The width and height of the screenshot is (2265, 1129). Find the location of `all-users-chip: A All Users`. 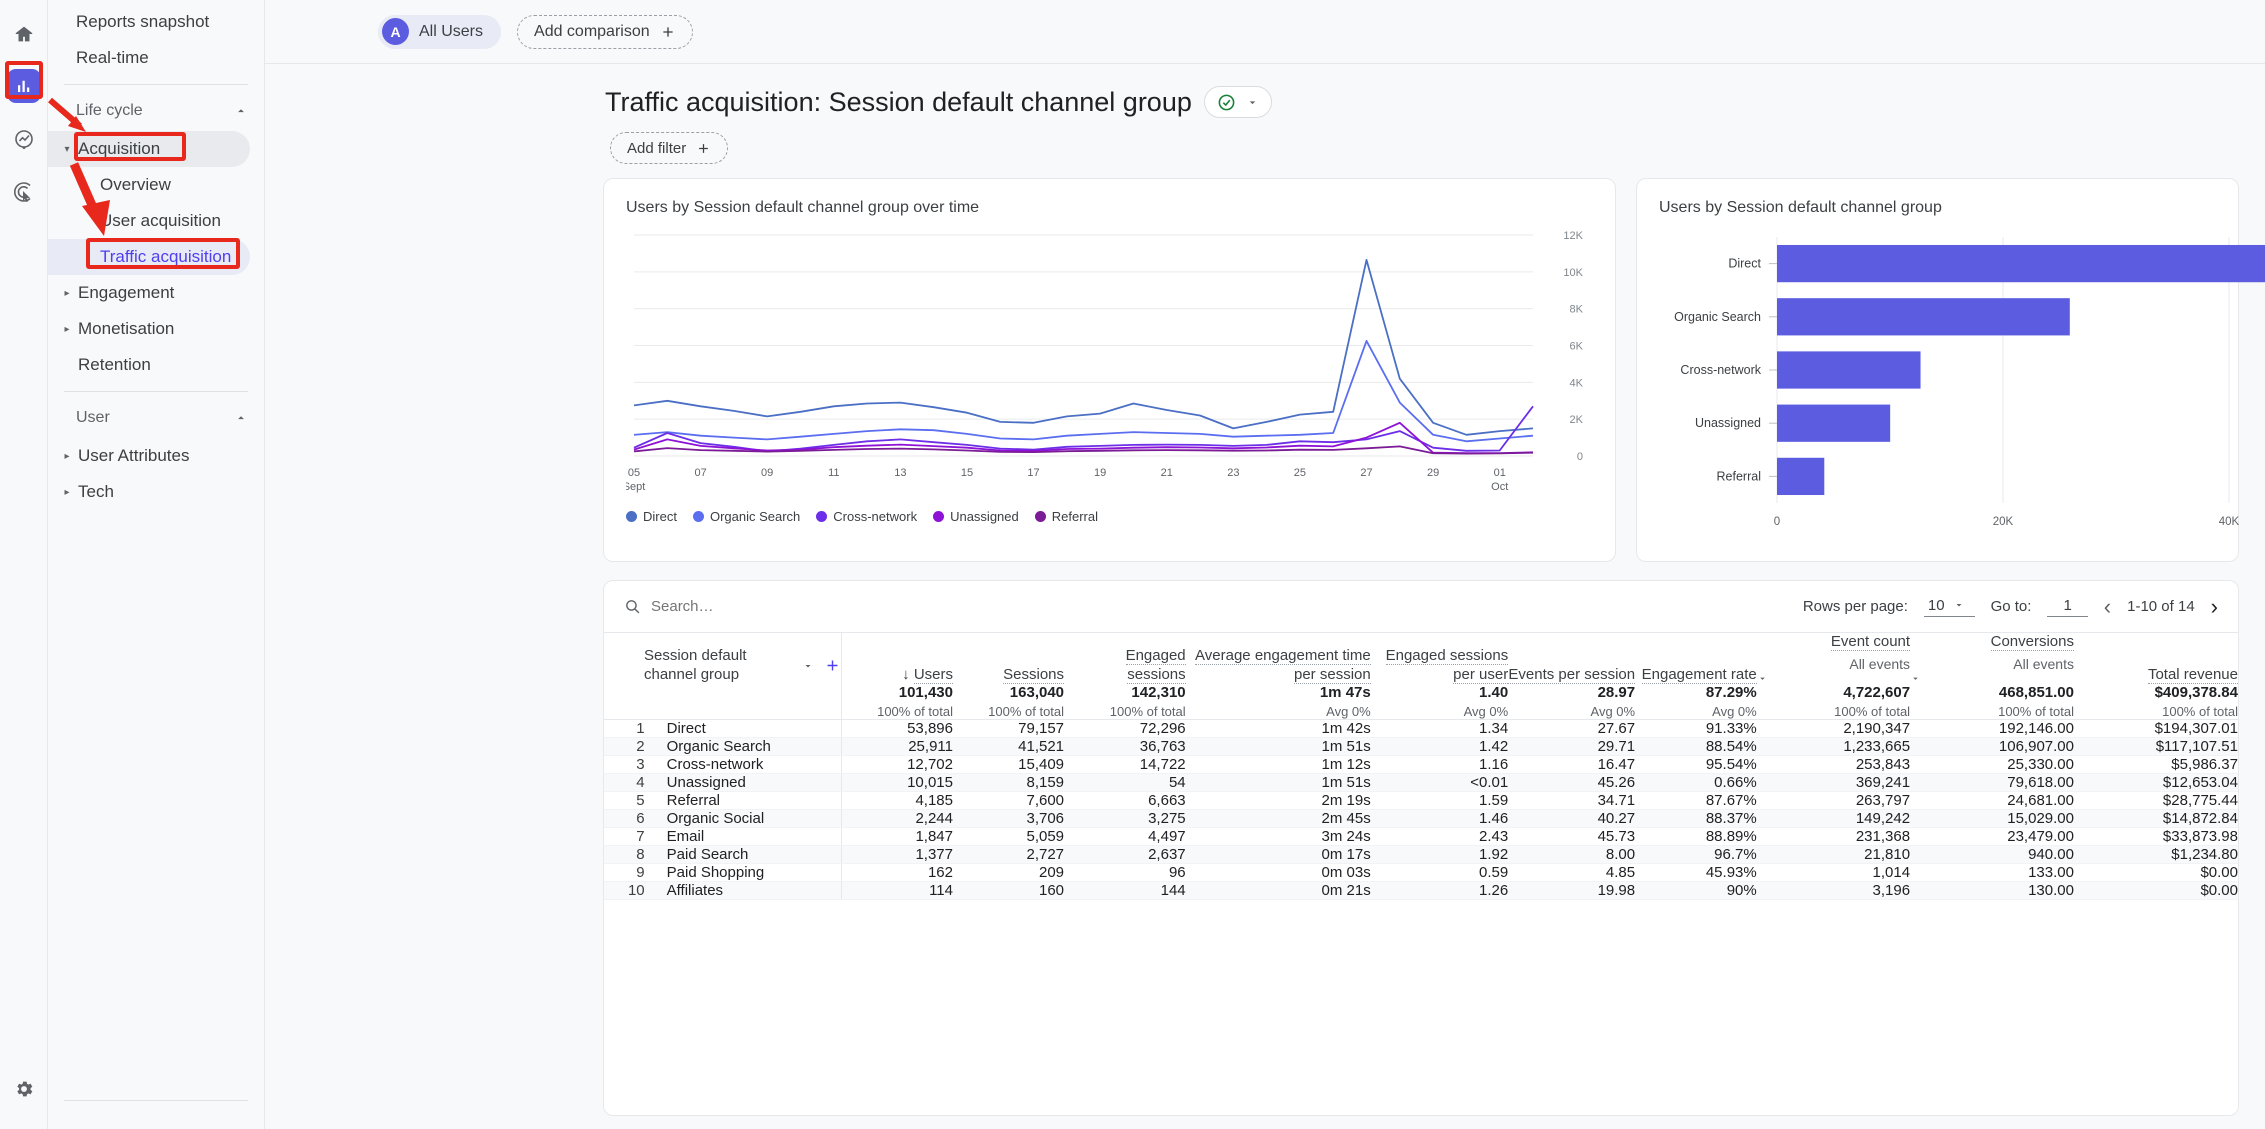

all-users-chip: A All Users is located at coordinates (440, 31).